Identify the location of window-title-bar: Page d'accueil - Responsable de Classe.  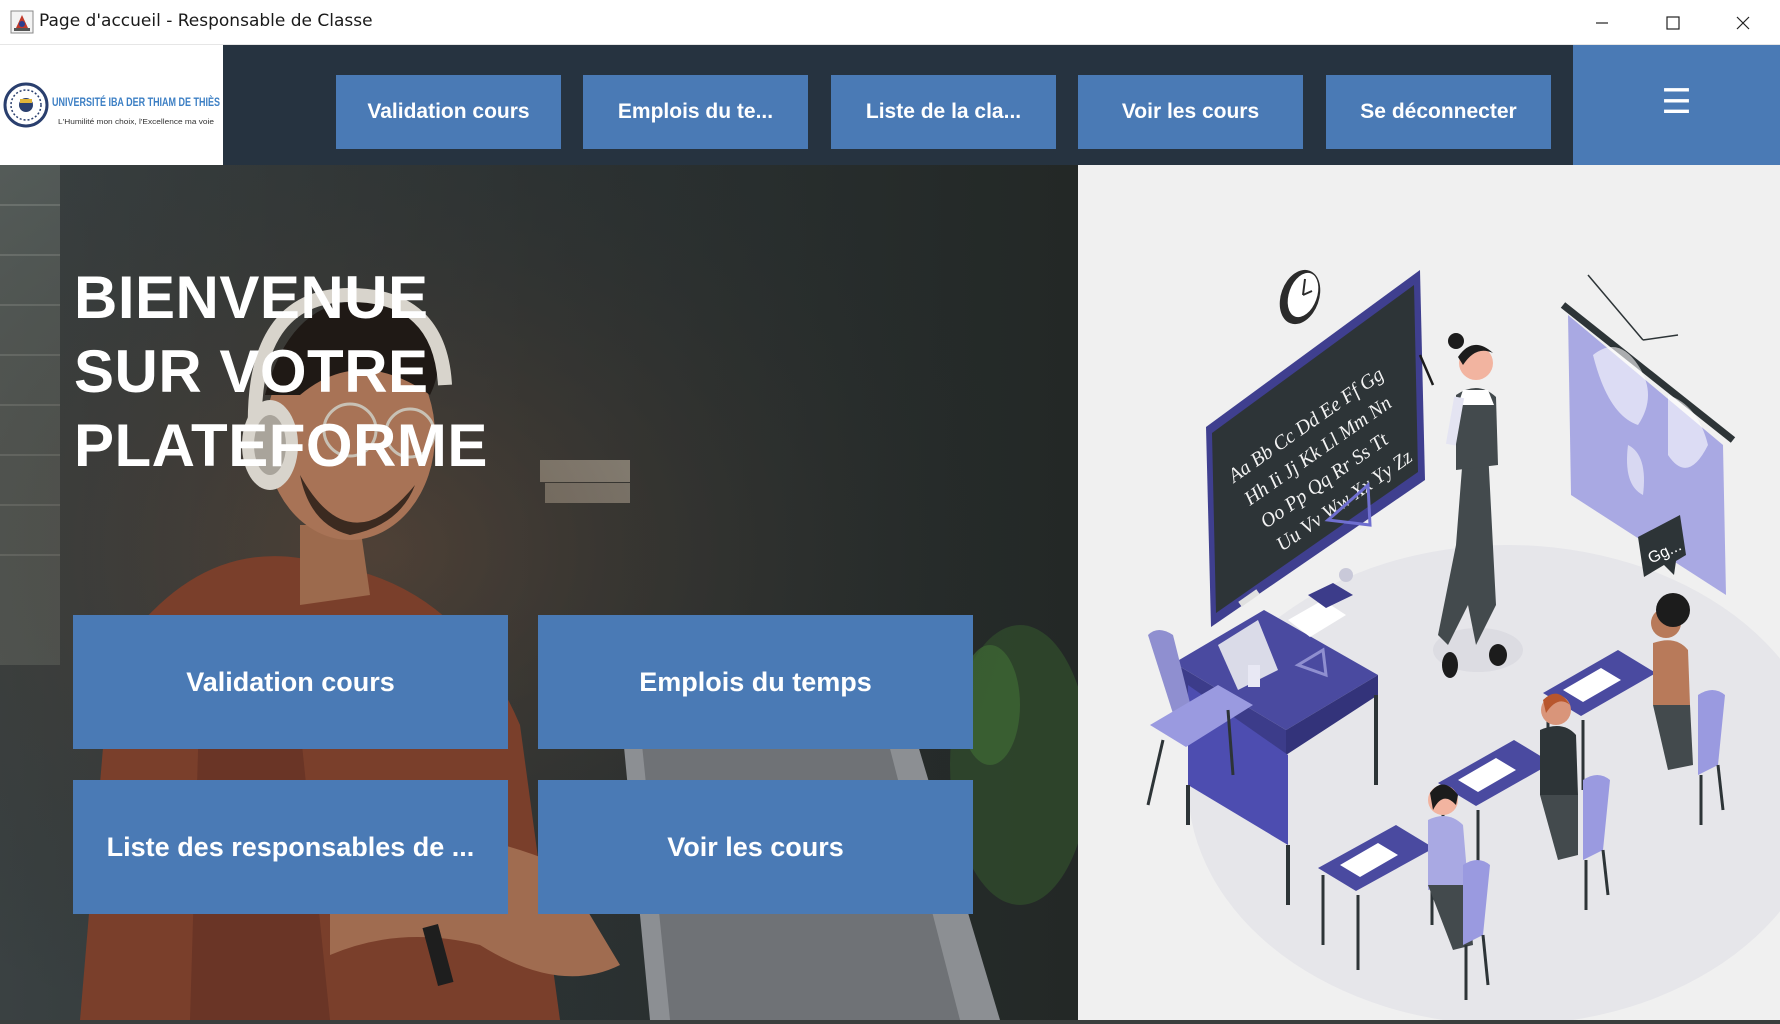
(890, 22).